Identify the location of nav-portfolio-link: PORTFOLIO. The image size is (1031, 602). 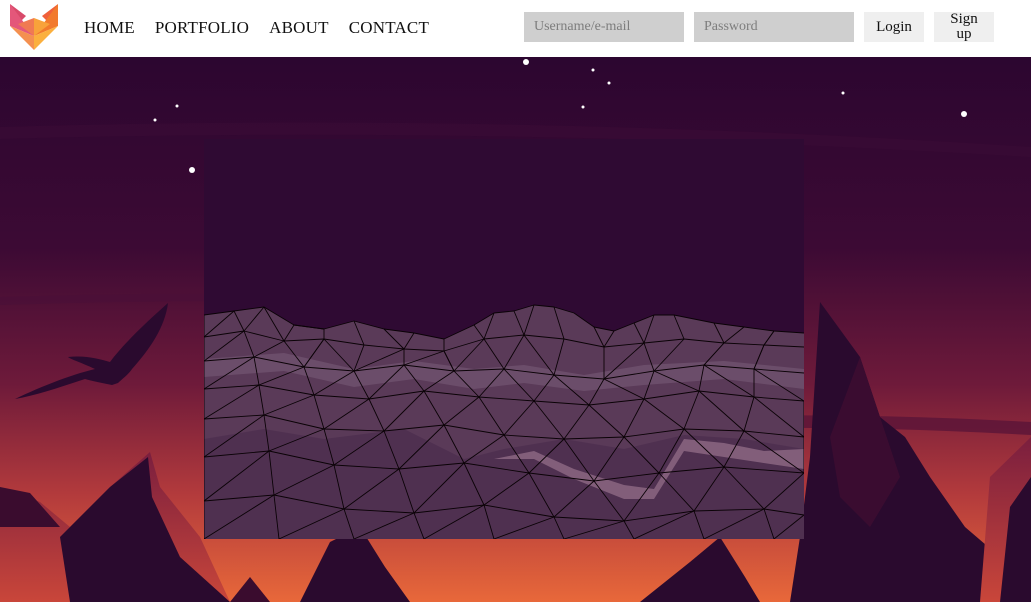
(202, 28).